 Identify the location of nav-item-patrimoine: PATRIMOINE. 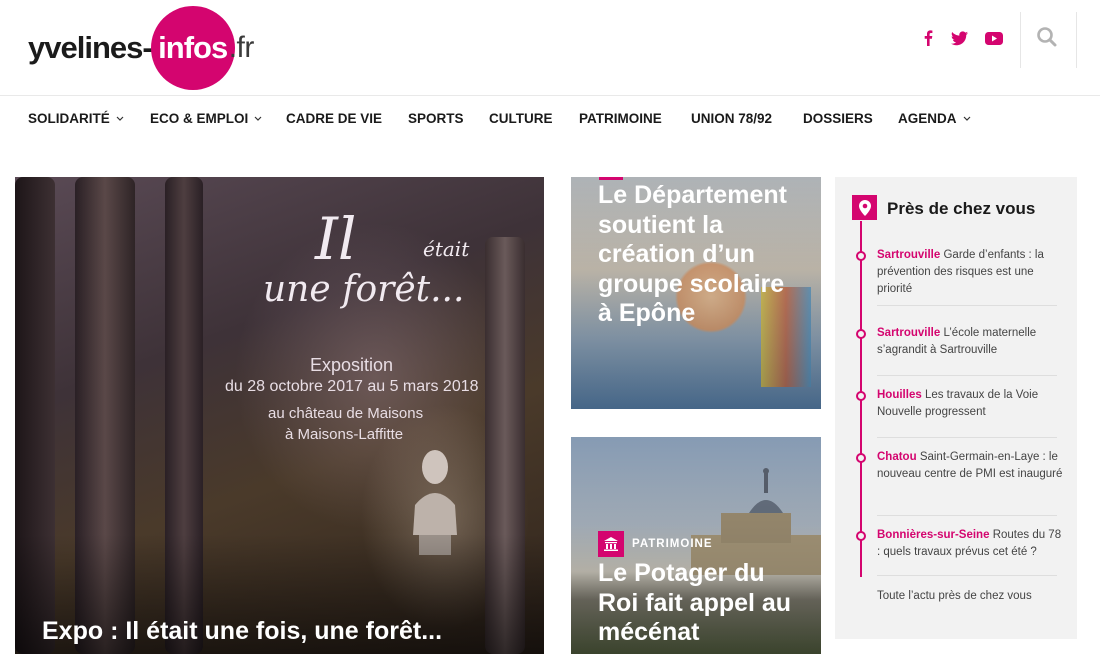
(620, 118).